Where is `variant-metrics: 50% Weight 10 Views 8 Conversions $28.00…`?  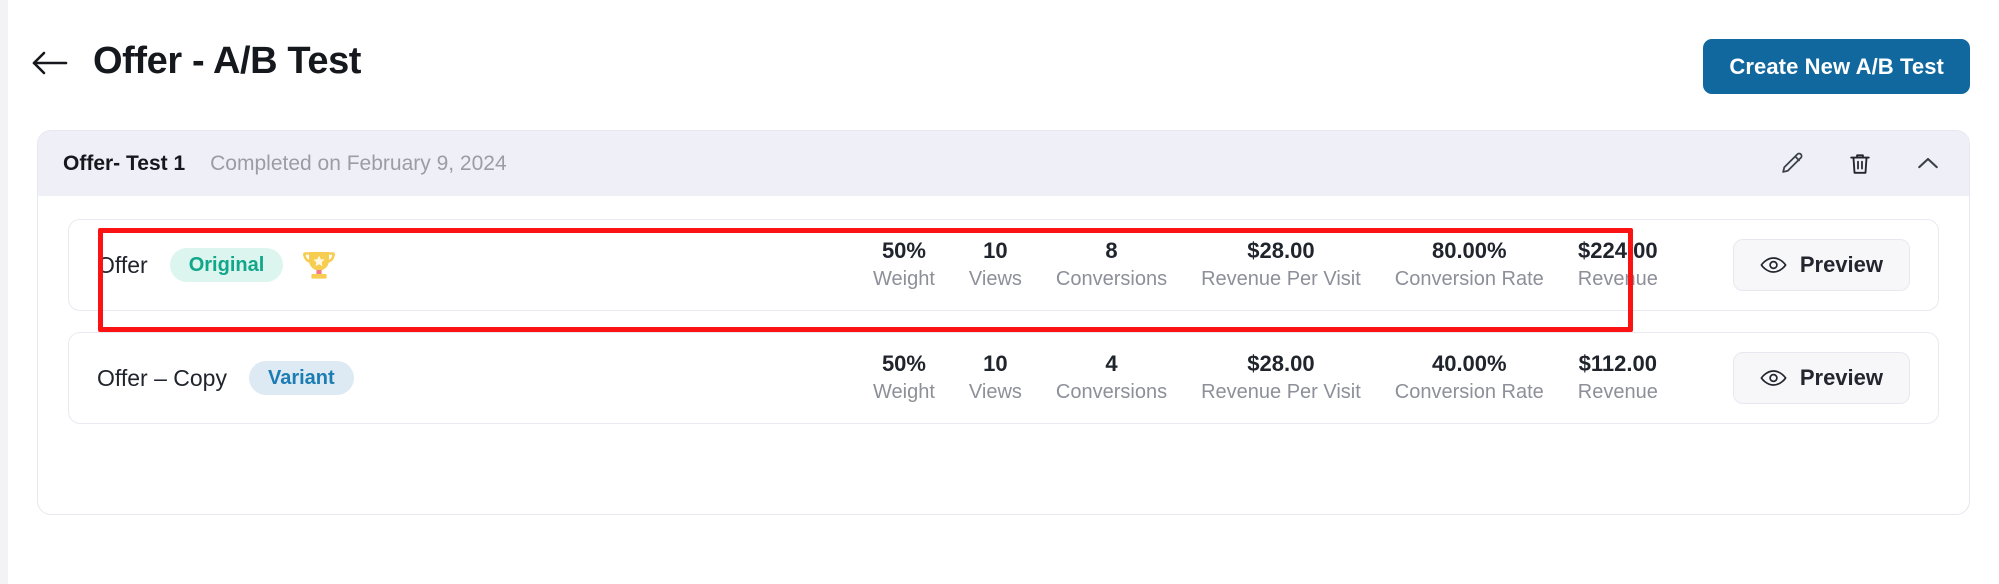 variant-metrics: 50% Weight 10 Views 8 Conversions $28.00… is located at coordinates (1265, 265).